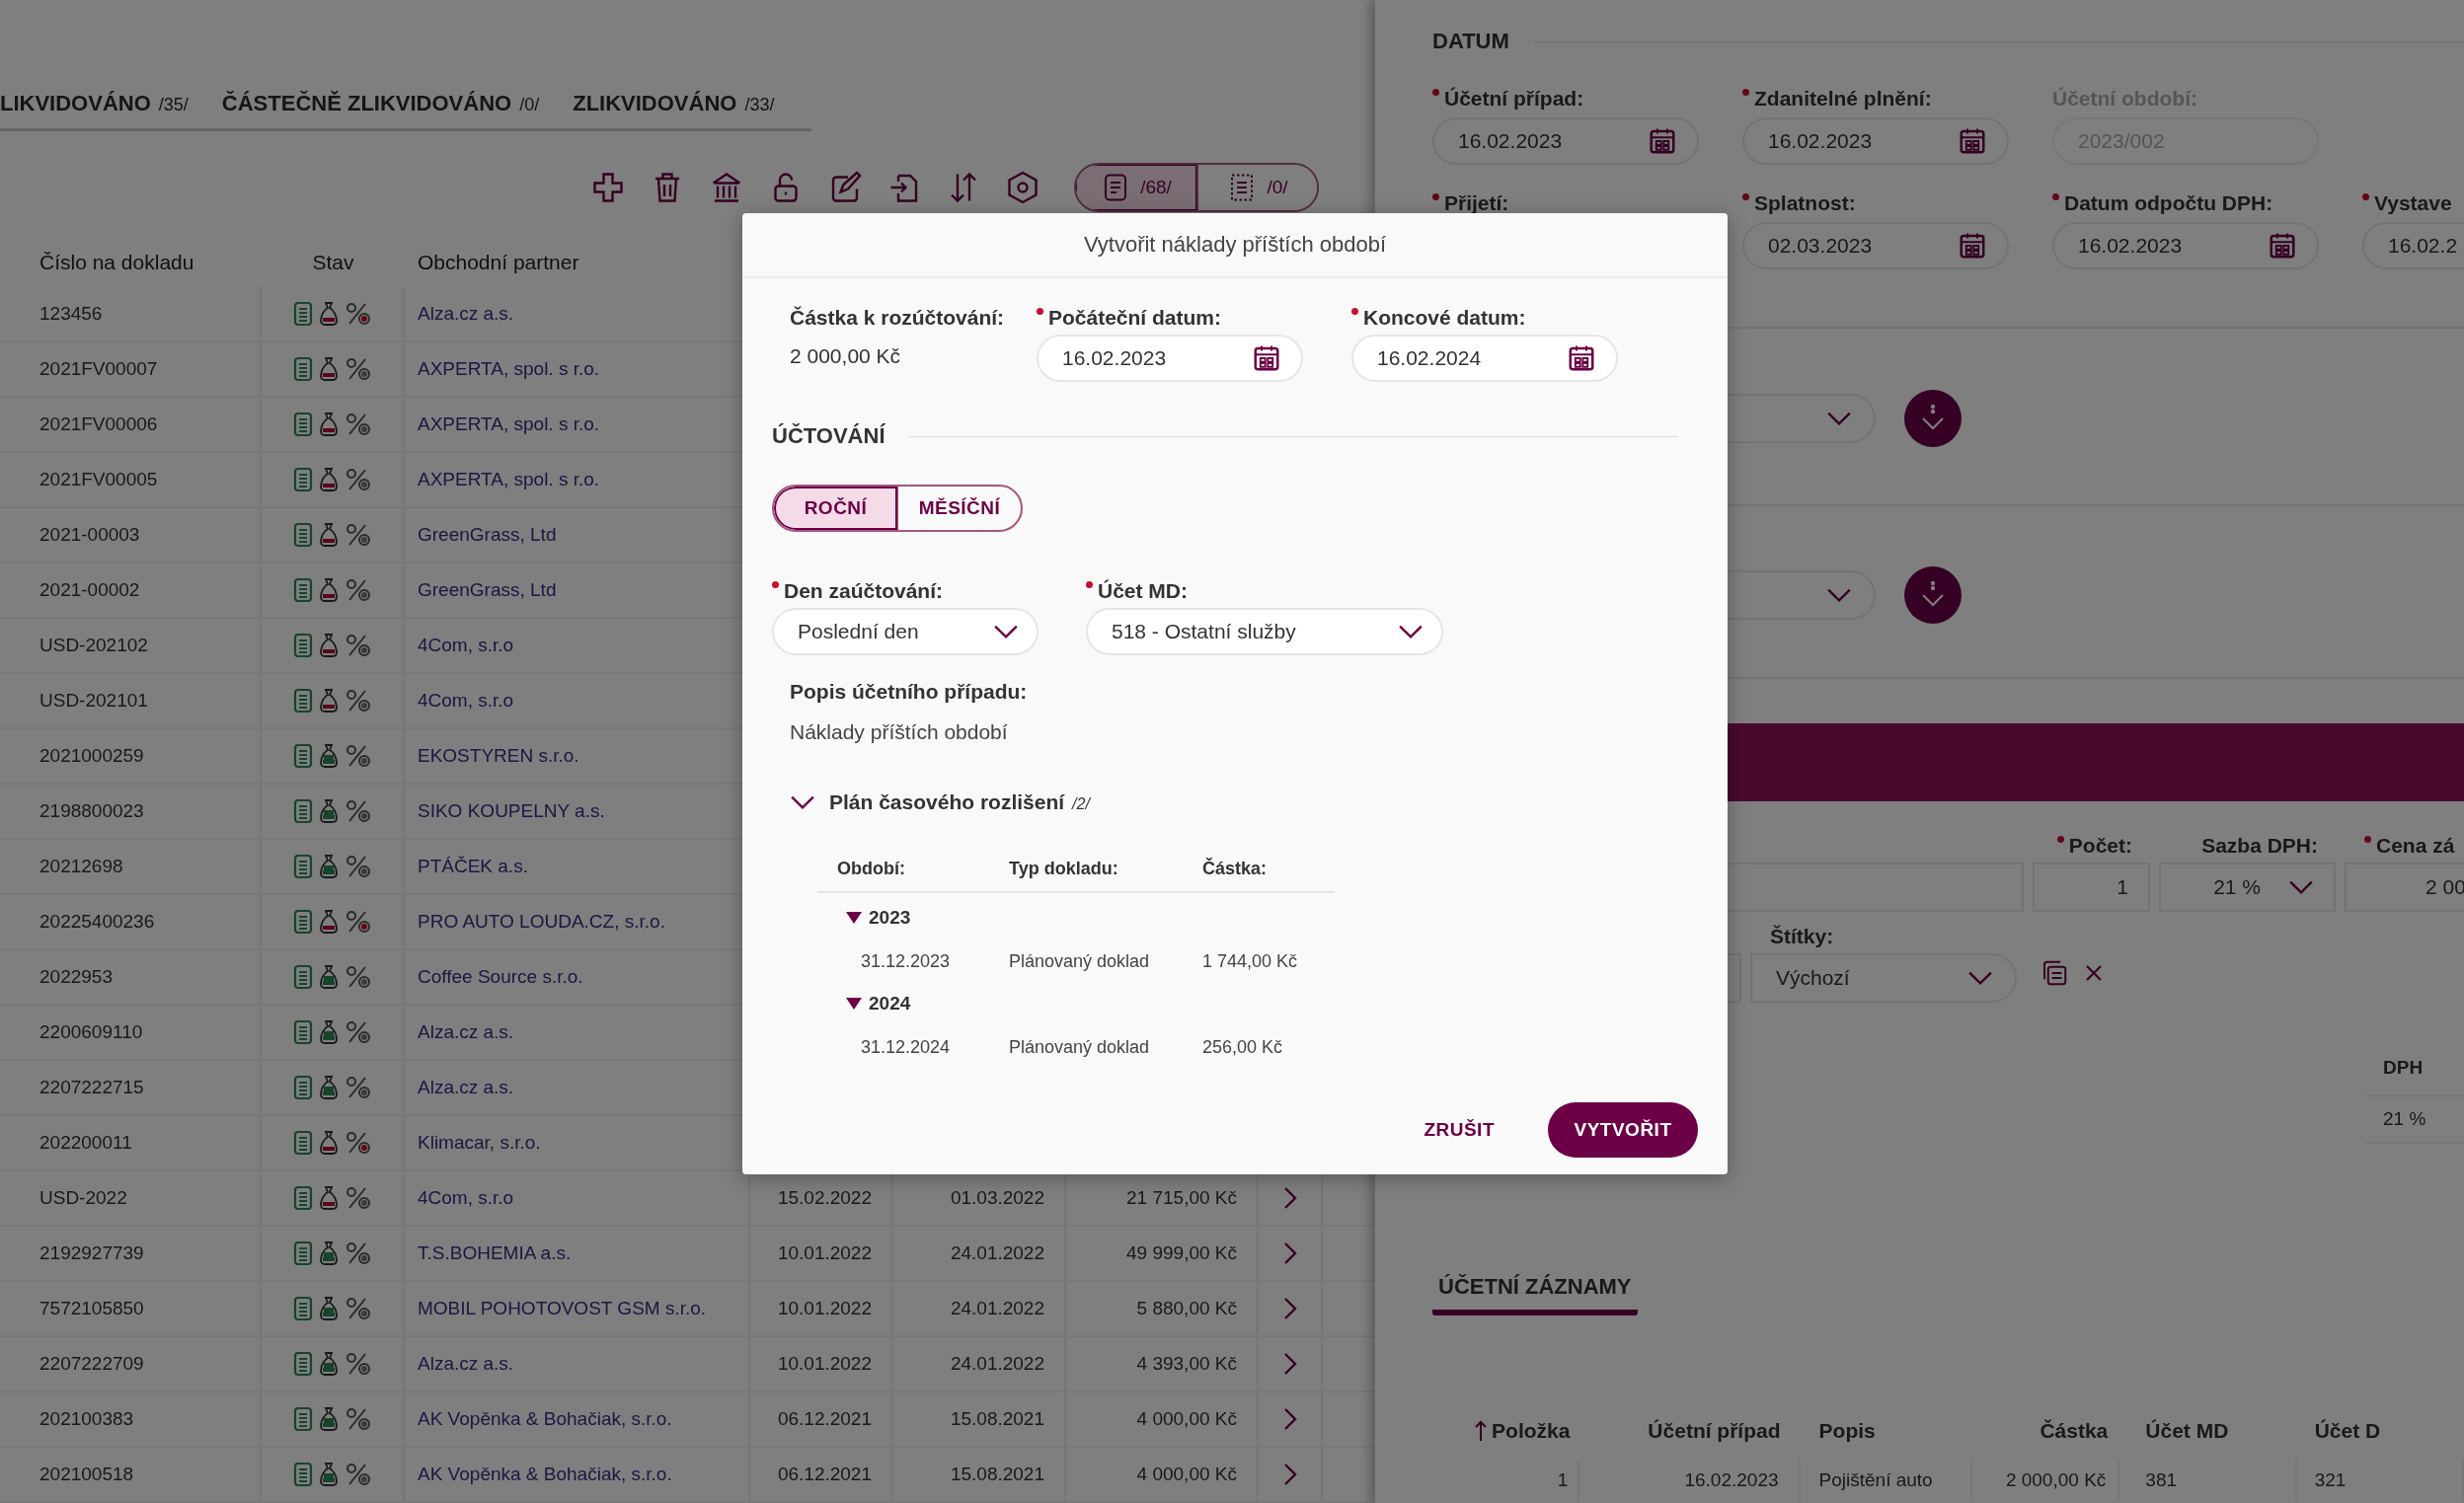 The image size is (2464, 1503). What do you see at coordinates (479, 1143) in the screenshot?
I see `partner-link: Klimacar, s.r.o.` at bounding box center [479, 1143].